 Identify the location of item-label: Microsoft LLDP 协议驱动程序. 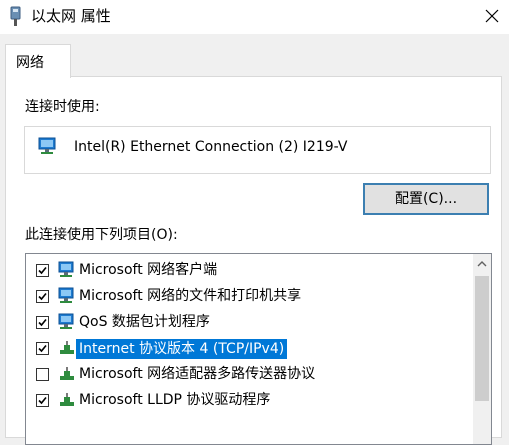
(175, 400).